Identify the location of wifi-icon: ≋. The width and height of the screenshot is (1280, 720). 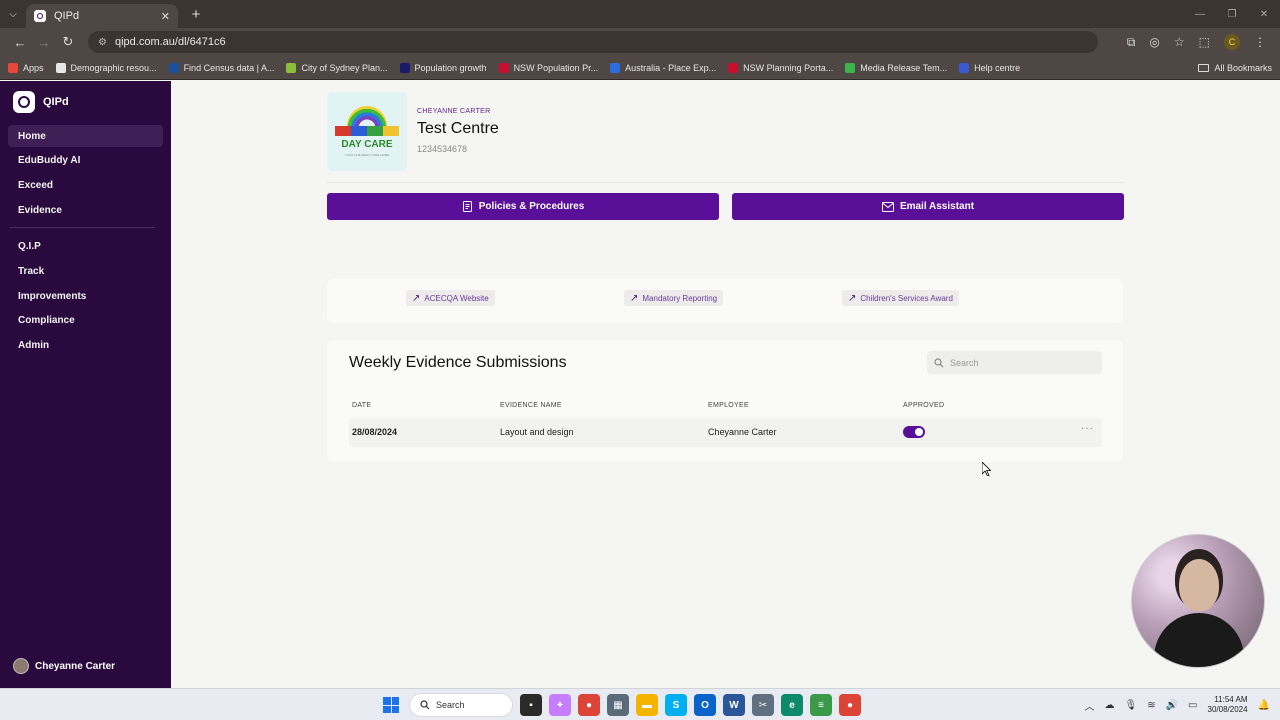
(1151, 705).